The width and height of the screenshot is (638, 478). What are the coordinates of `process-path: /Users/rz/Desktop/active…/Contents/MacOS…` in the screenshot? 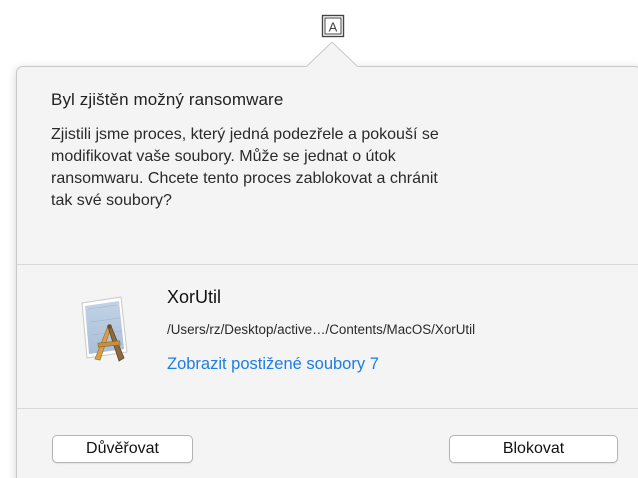 It's located at (321, 329).